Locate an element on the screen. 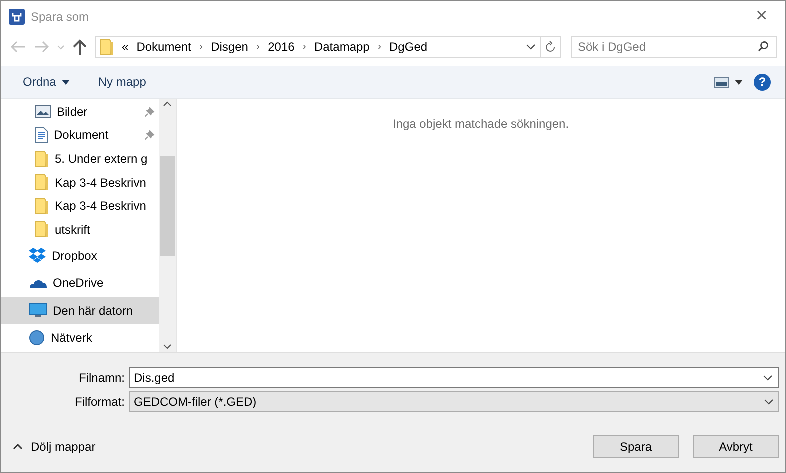 This screenshot has height=473, width=786. nav-item: 5. Under extern g is located at coordinates (80, 159).